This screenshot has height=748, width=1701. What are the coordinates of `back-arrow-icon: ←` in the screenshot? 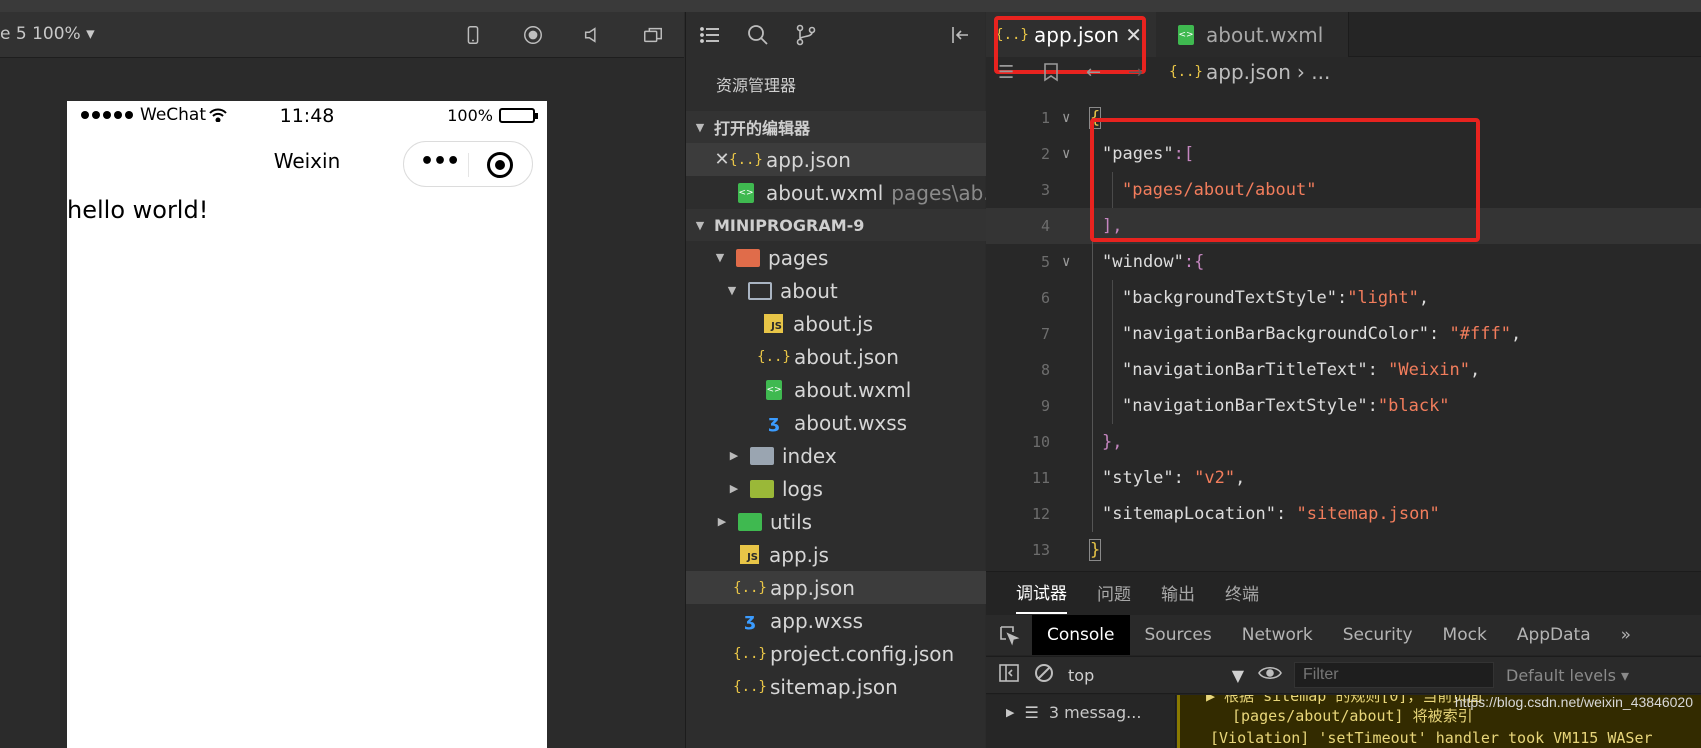 It's located at (1097, 73).